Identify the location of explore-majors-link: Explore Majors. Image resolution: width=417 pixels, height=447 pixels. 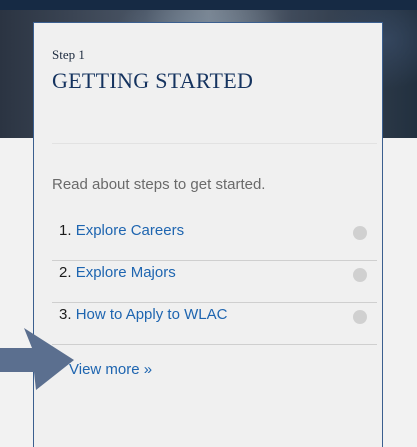
(126, 272).